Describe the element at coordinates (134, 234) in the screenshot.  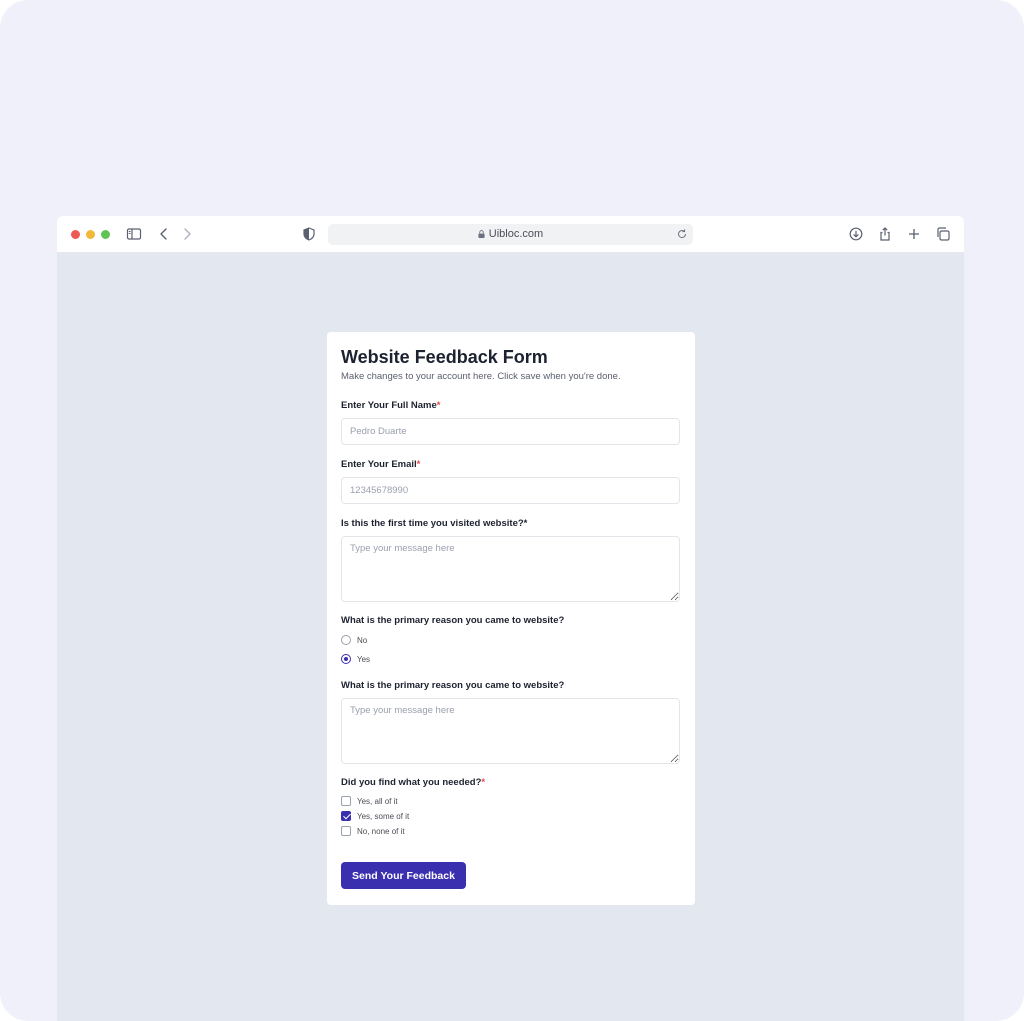
I see `sidebar-icon` at that location.